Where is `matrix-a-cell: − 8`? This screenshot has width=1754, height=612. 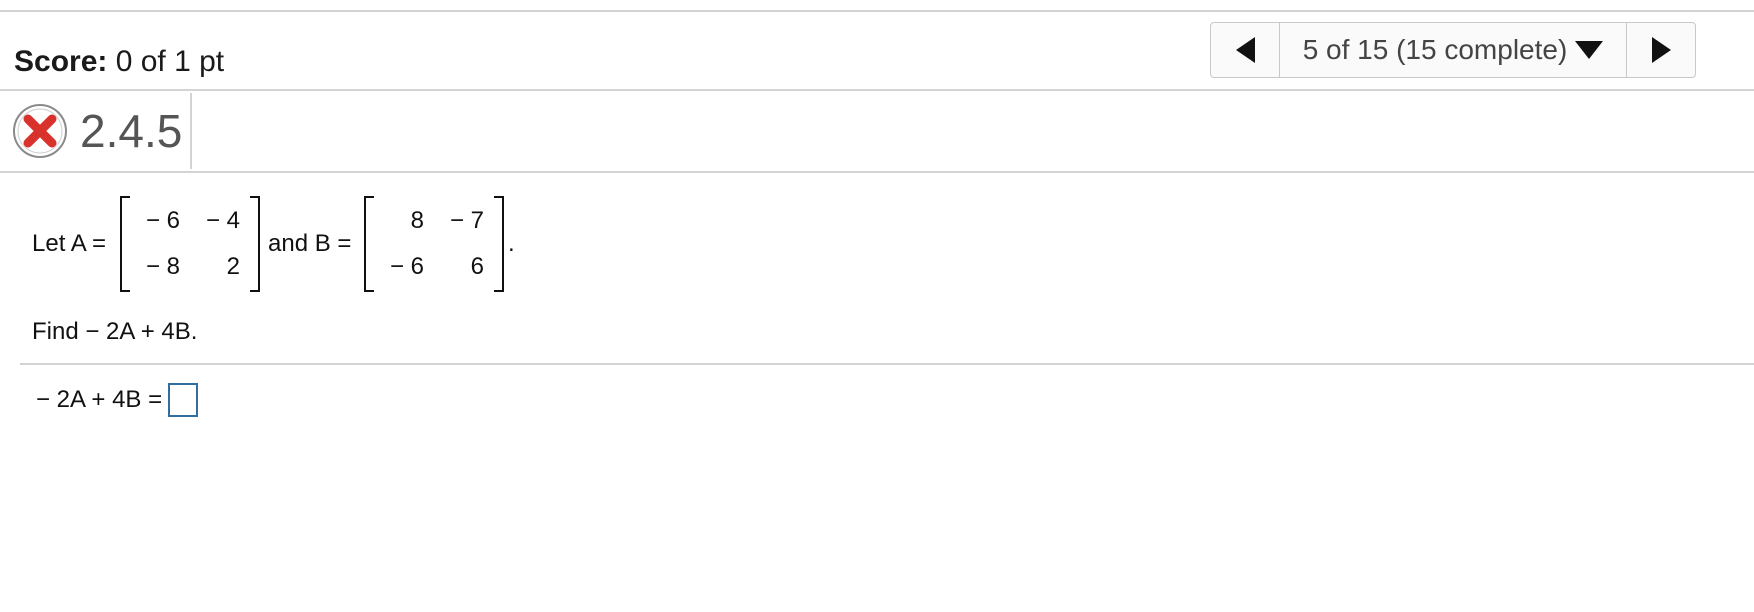 matrix-a-cell: − 8 is located at coordinates (162, 266).